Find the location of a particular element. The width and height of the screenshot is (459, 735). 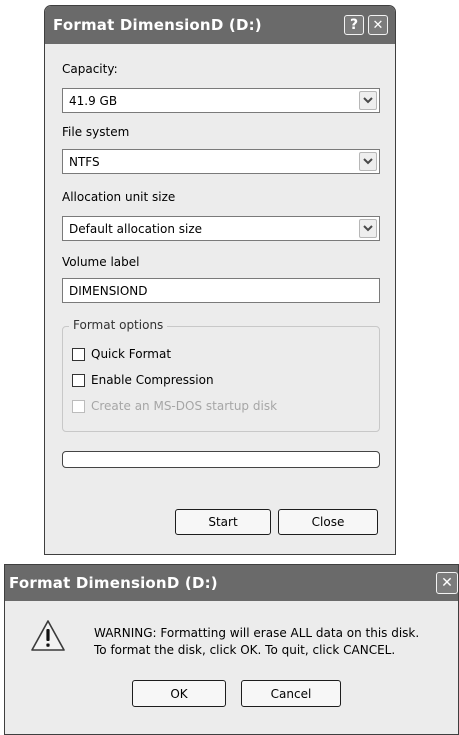

allocation-label: Allocation unit size is located at coordinates (119, 197).